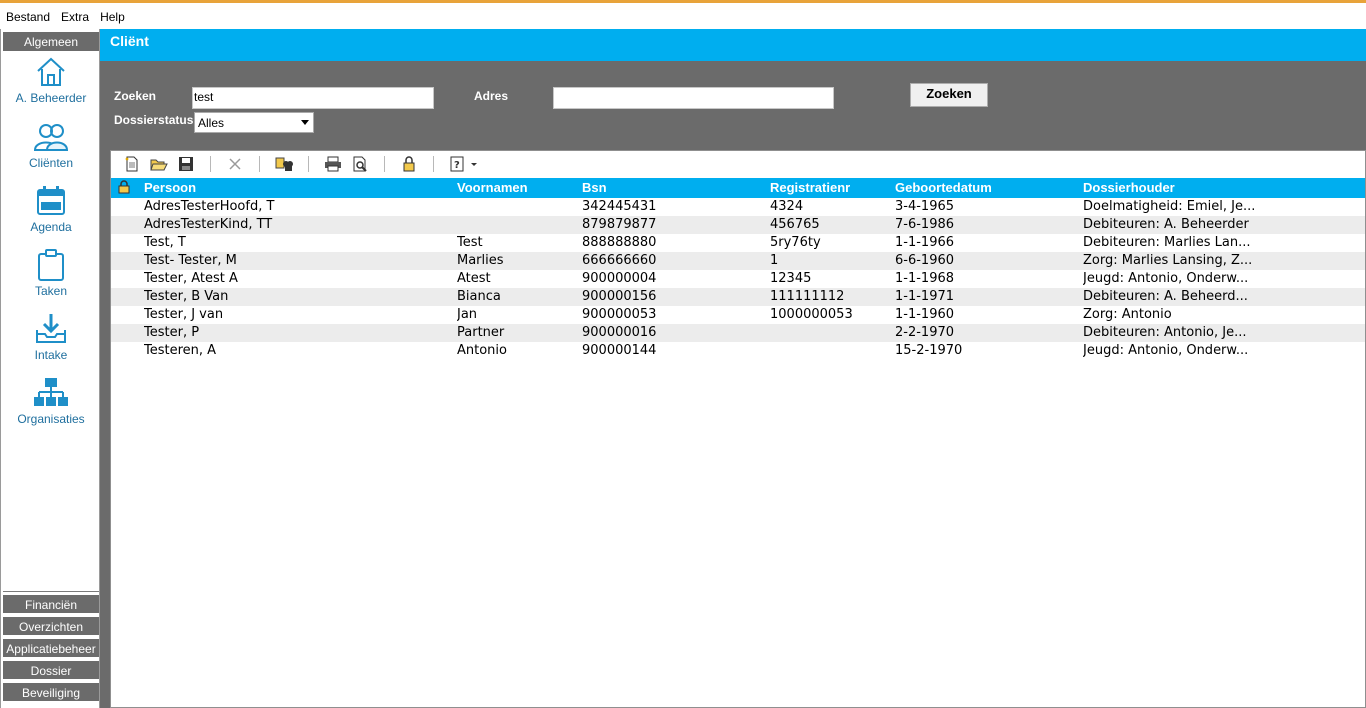  I want to click on sidebar-item-beheerder: A. Beheerder, so click(51, 85).